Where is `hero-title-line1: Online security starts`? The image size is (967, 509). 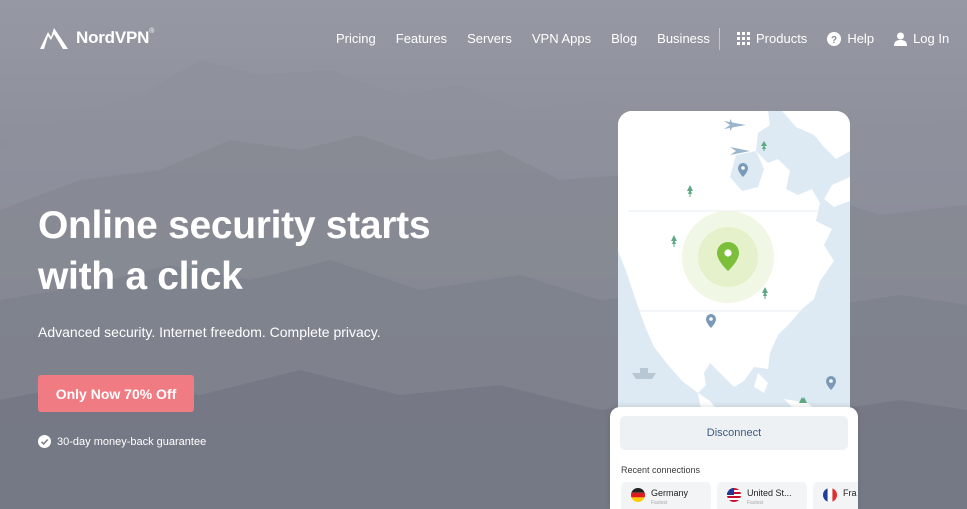
hero-title-line1: Online security starts is located at coordinates (234, 225).